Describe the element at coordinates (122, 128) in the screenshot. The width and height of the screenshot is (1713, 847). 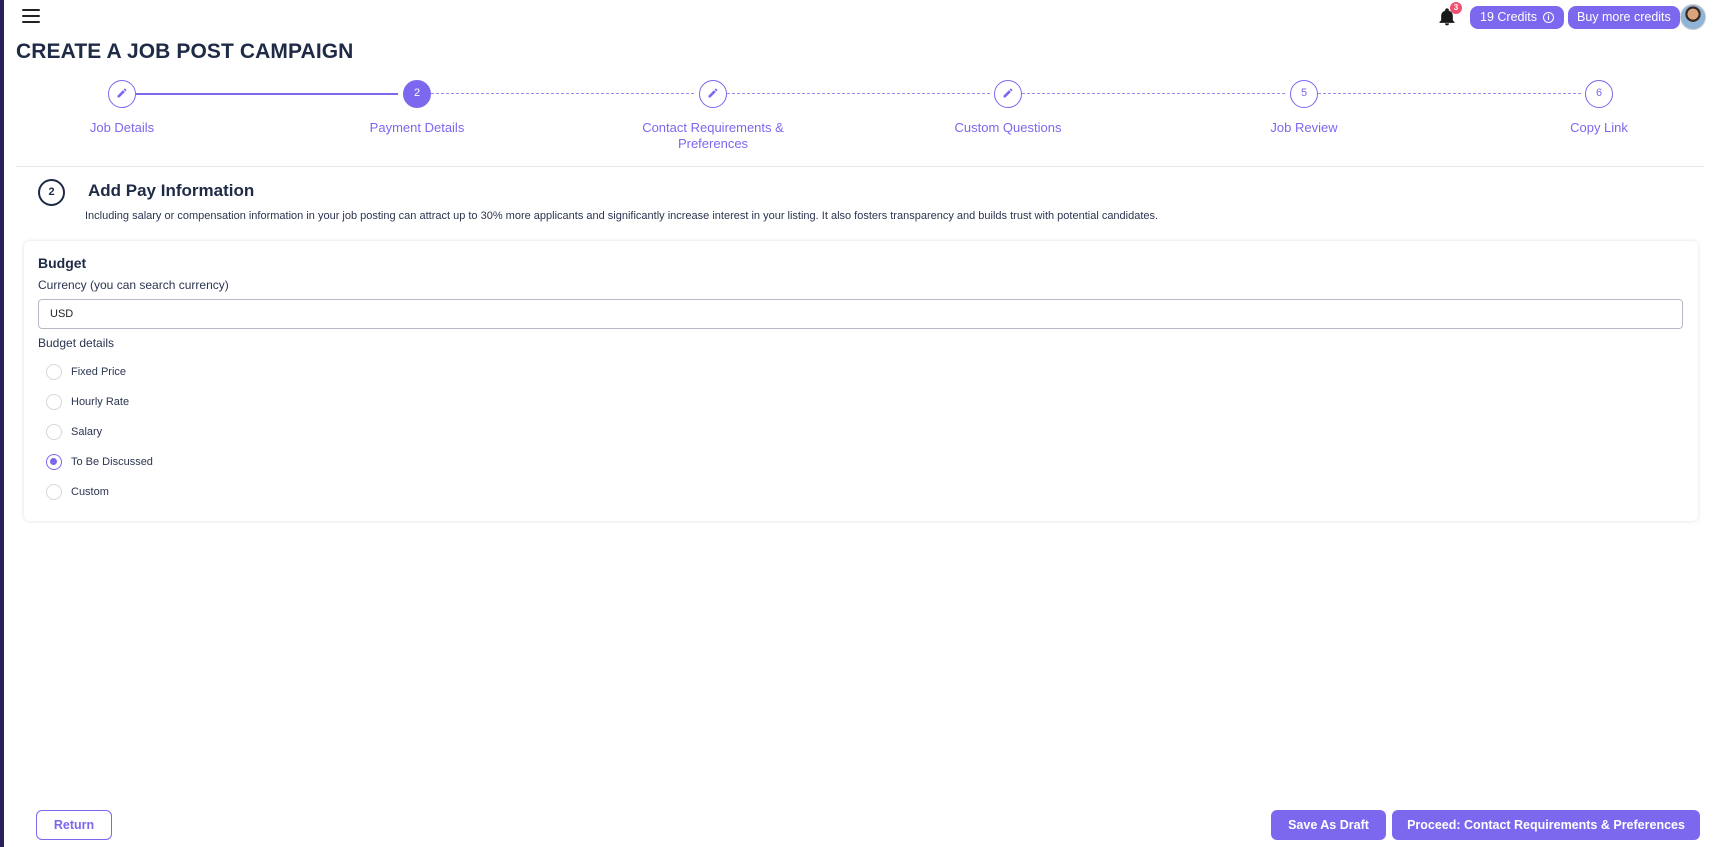
I see `step-label-job-details: Job Details` at that location.